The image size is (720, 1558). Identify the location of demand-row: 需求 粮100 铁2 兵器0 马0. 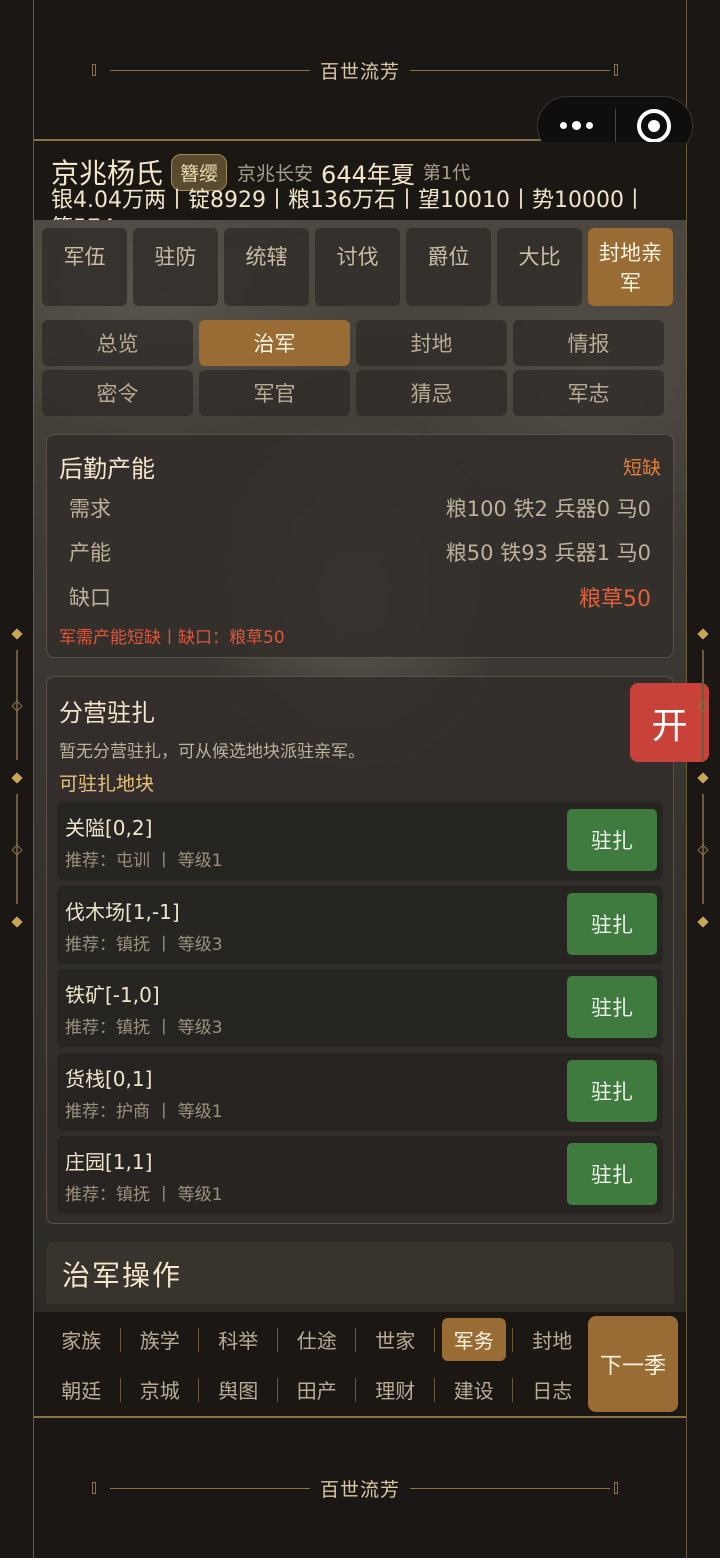
(360, 508).